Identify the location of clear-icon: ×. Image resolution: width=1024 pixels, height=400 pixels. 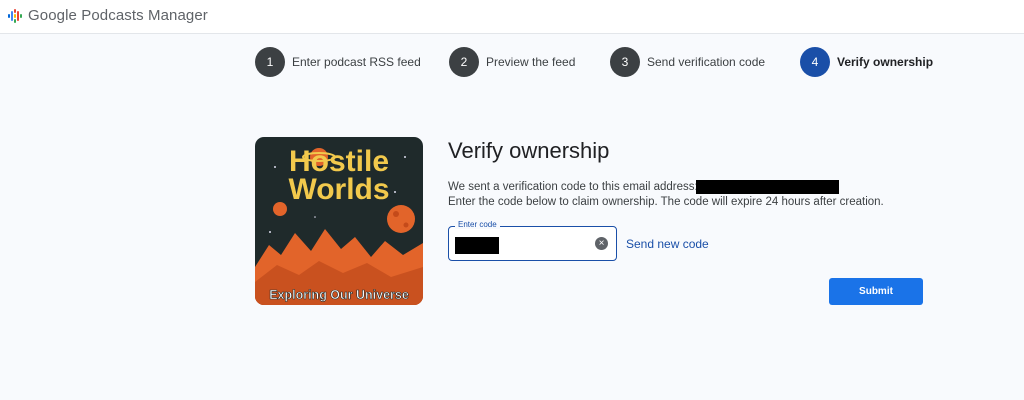
(601, 243).